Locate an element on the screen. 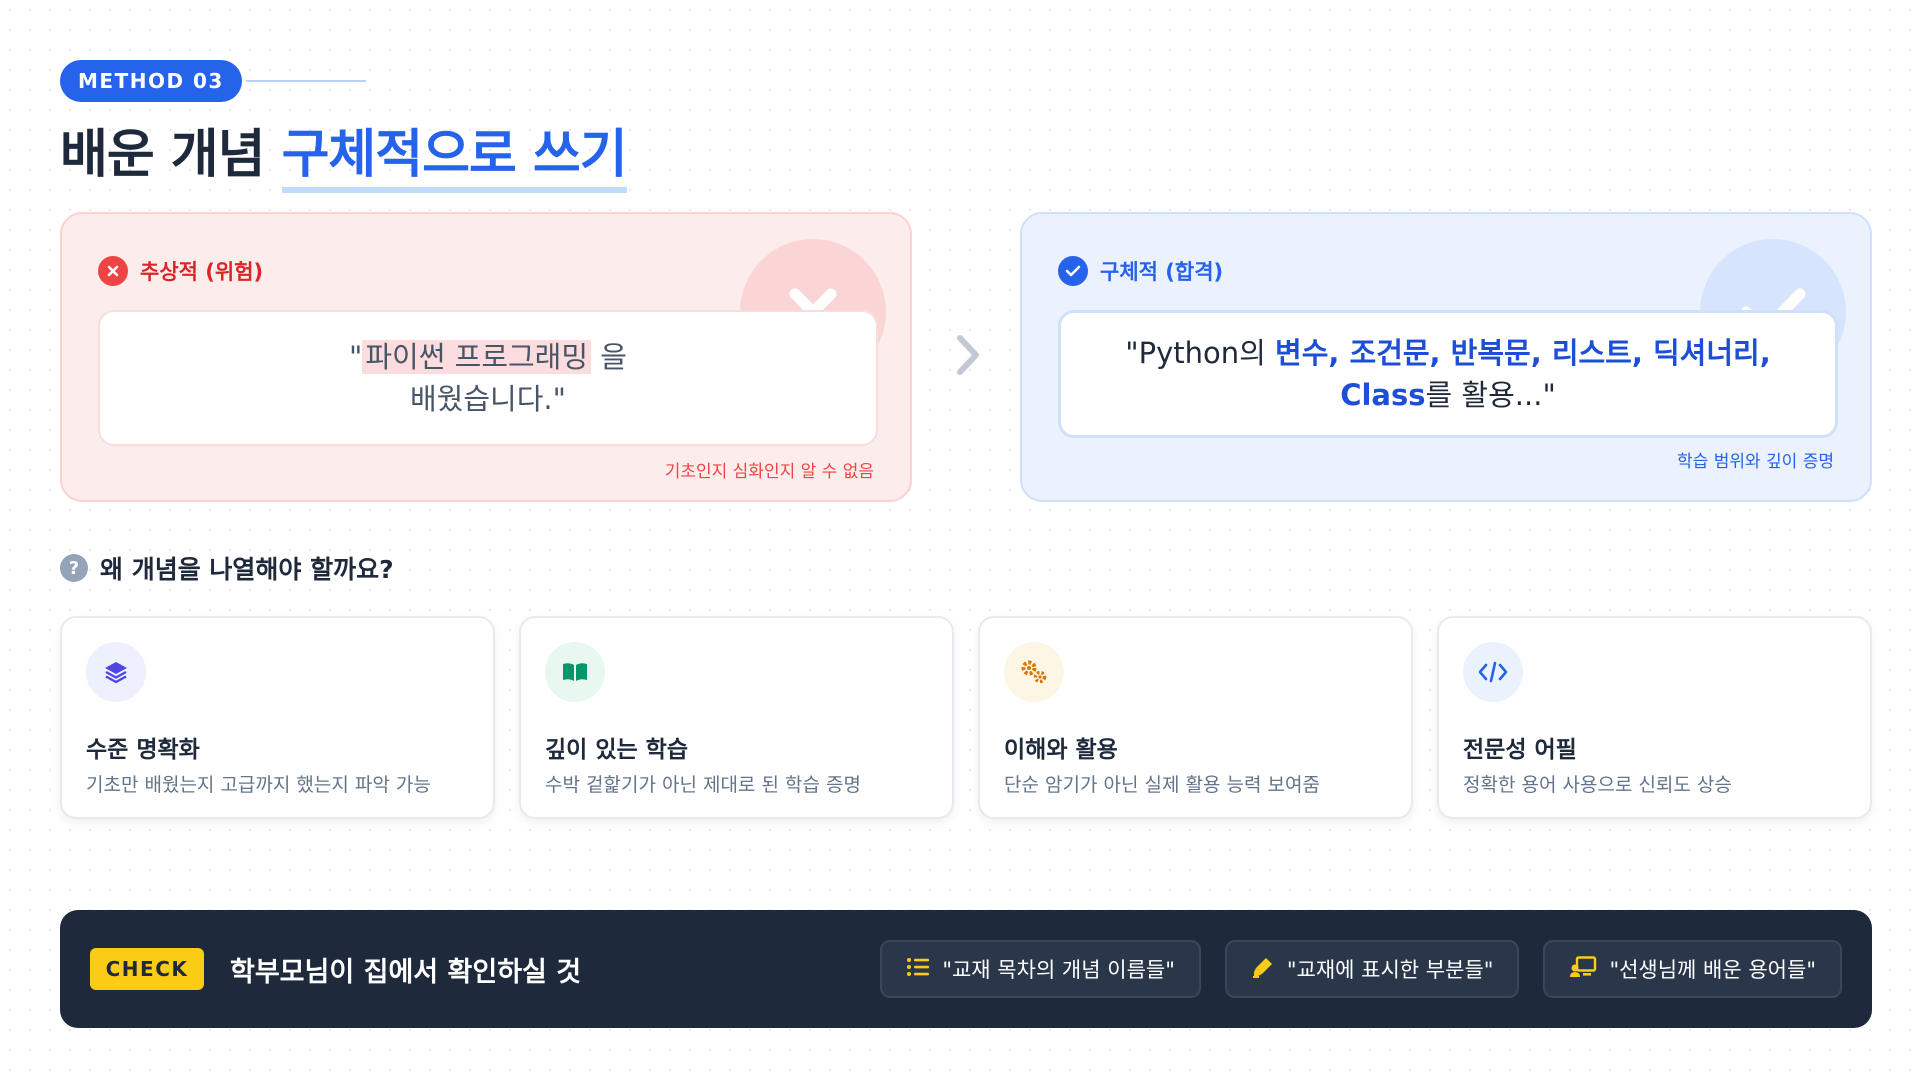  reason-title: 이해와 활용 is located at coordinates (1061, 750).